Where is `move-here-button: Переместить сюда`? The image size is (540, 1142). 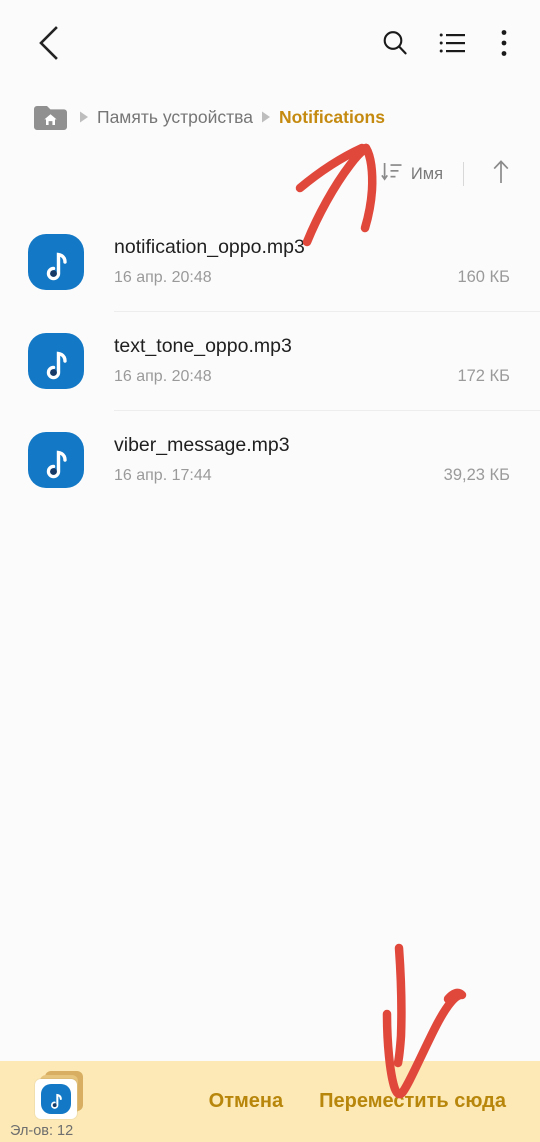
move-here-button: Переместить сюда is located at coordinates (412, 1101).